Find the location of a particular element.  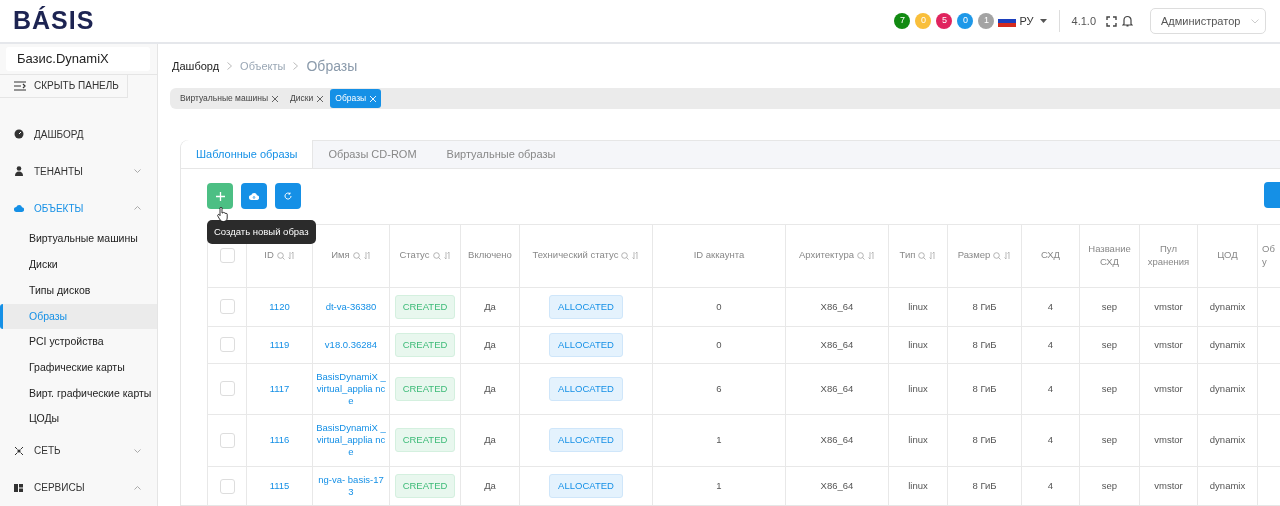

sidebar-subitem: Виртуальные машины is located at coordinates (78, 239).